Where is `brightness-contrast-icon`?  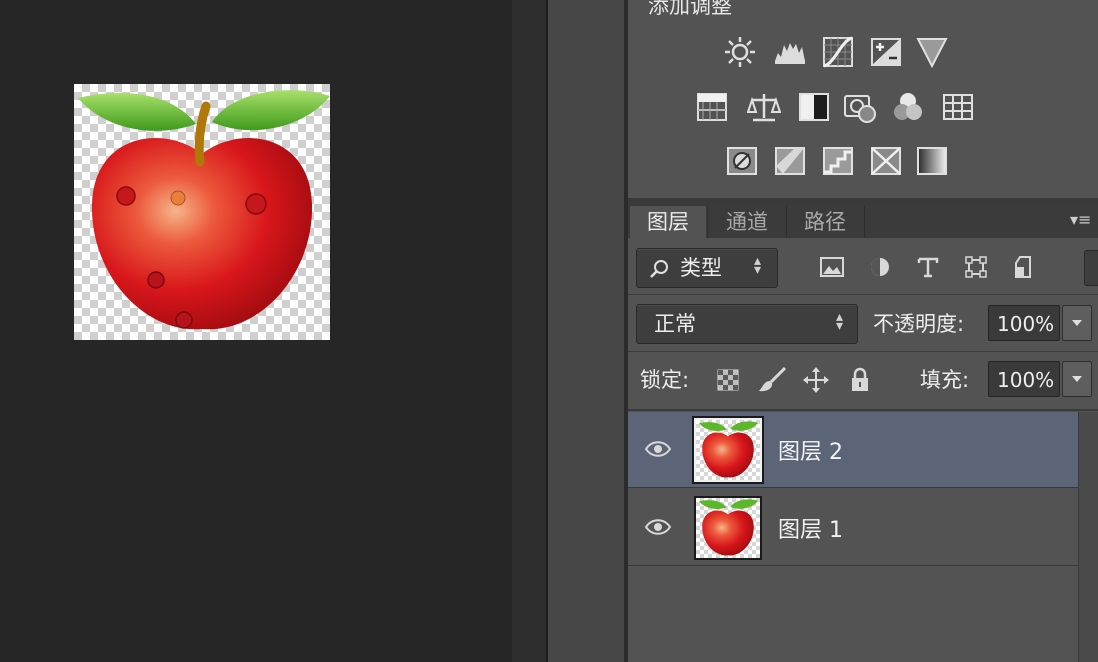
brightness-contrast-icon is located at coordinates (740, 52).